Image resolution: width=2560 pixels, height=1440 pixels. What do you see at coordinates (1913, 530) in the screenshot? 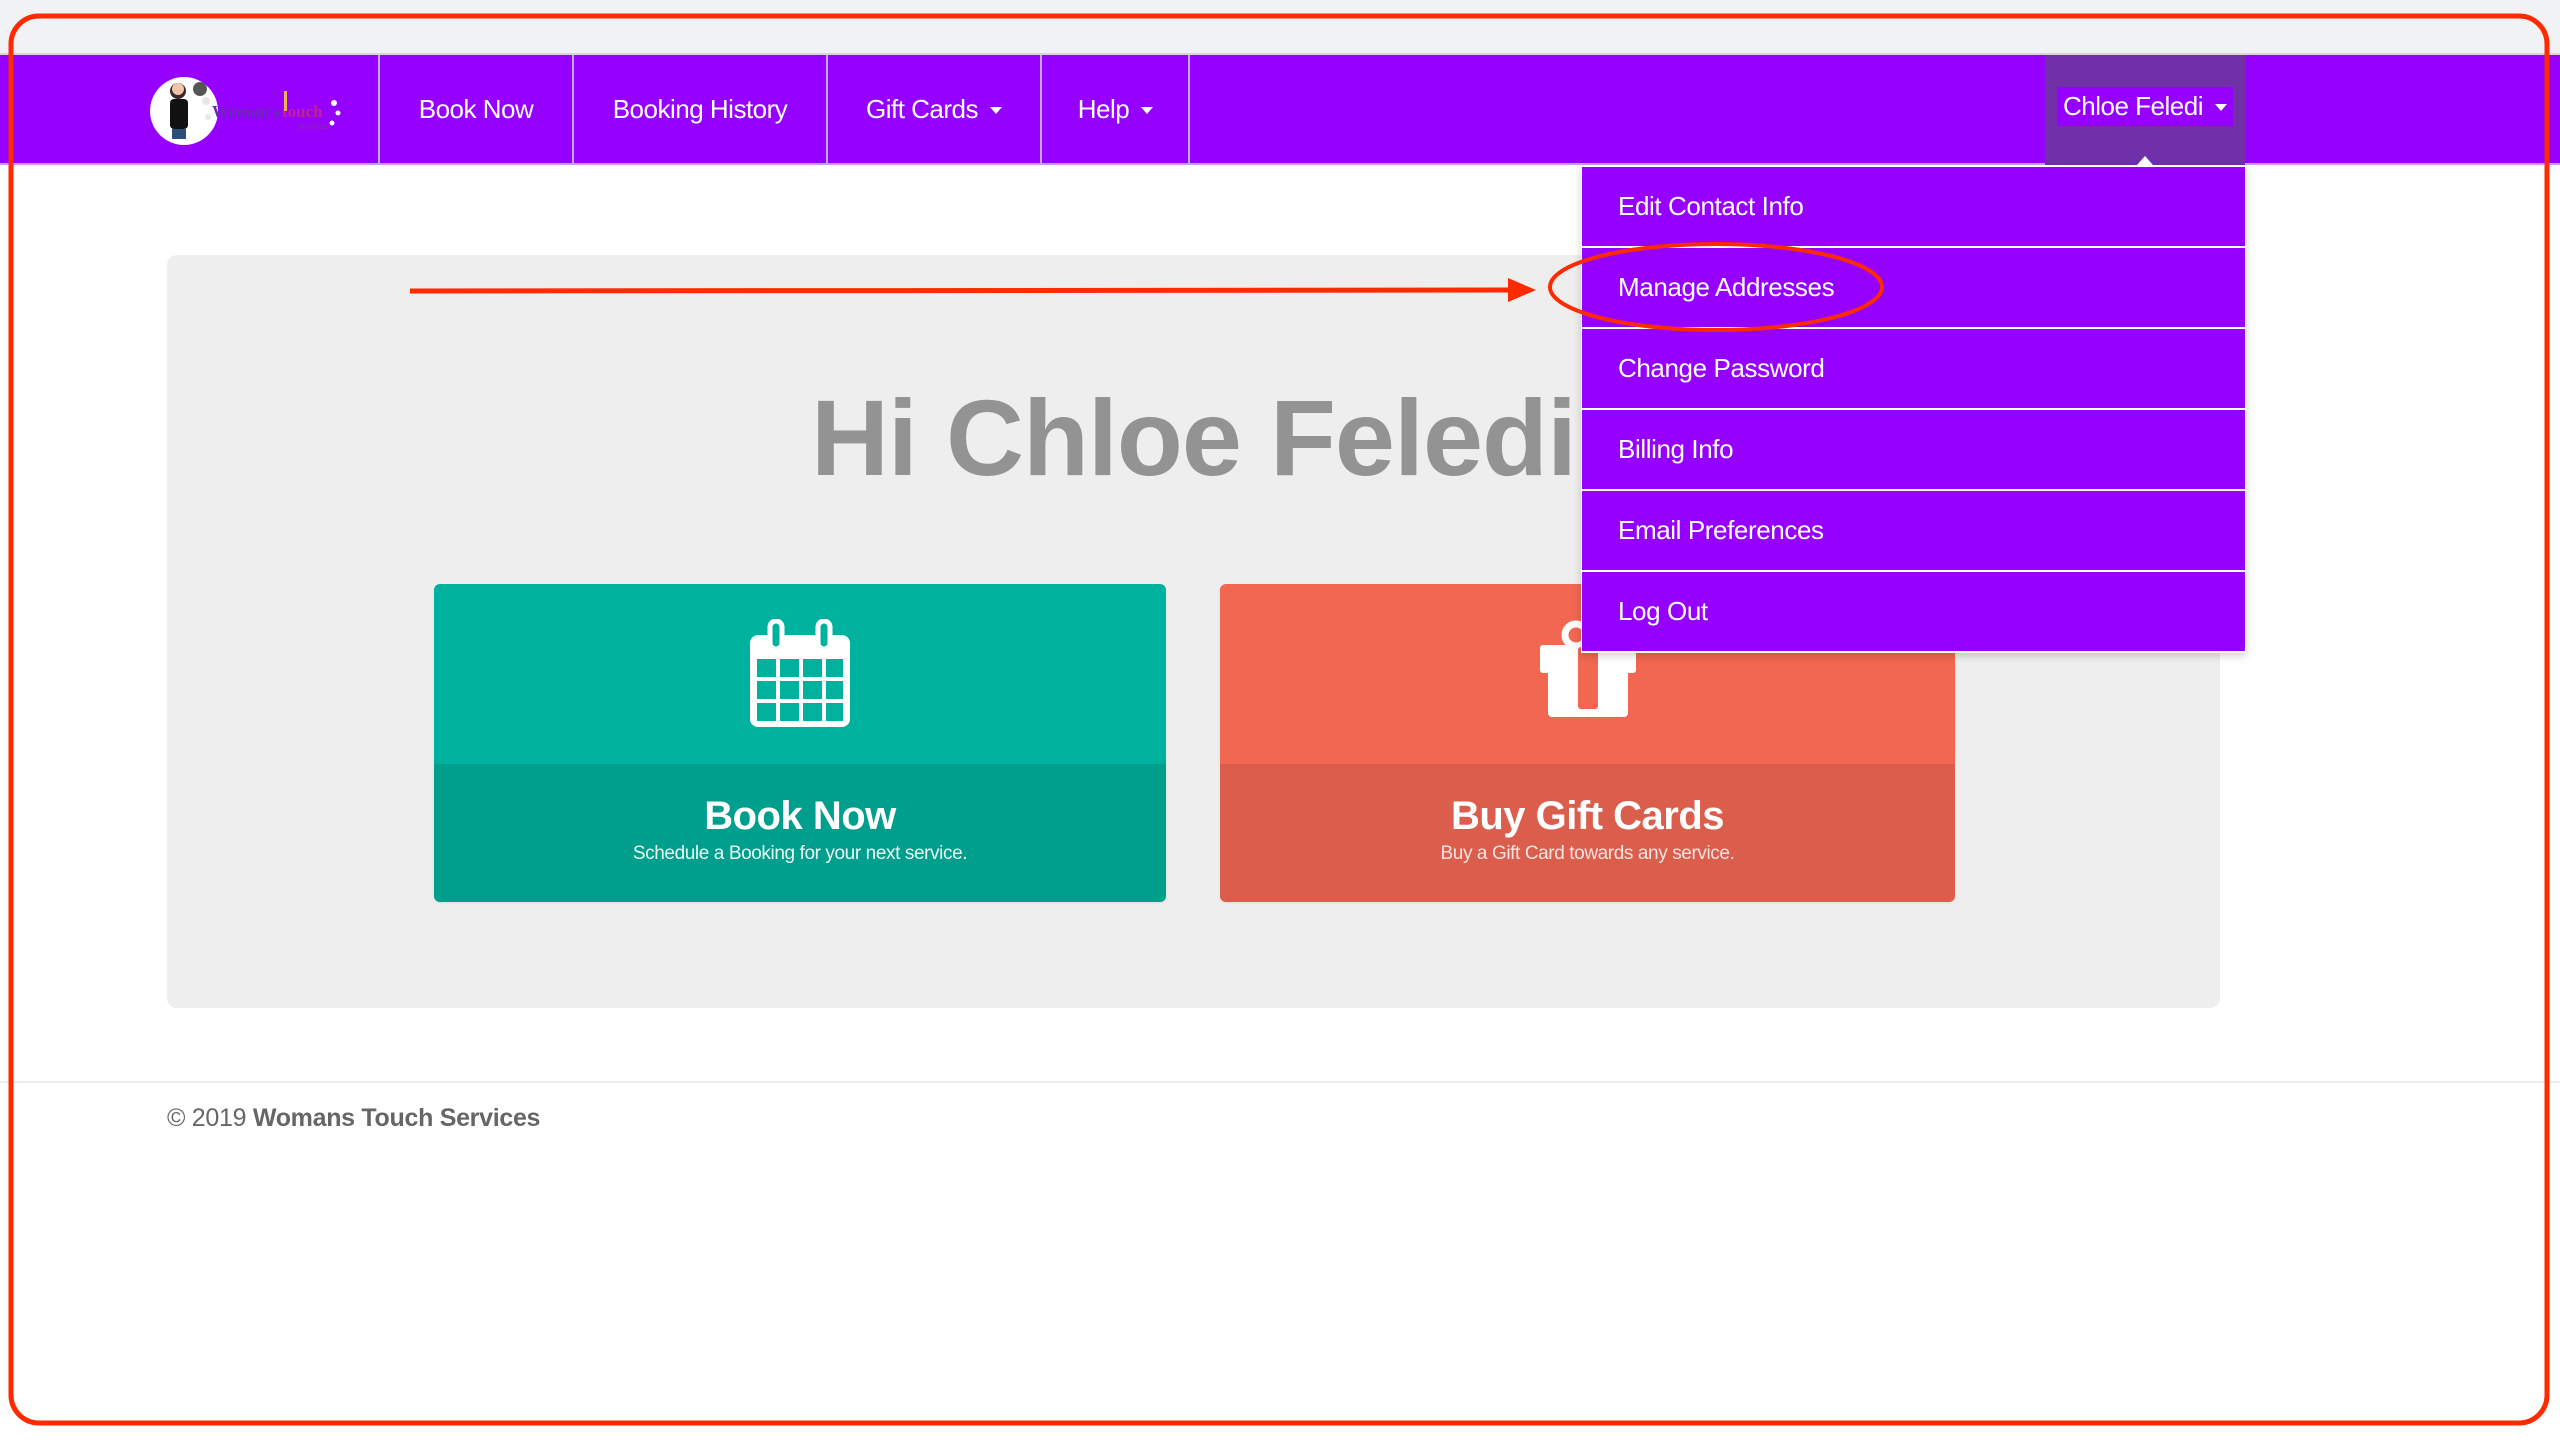
I see `menu-item-email-preferences: Email Preferences` at bounding box center [1913, 530].